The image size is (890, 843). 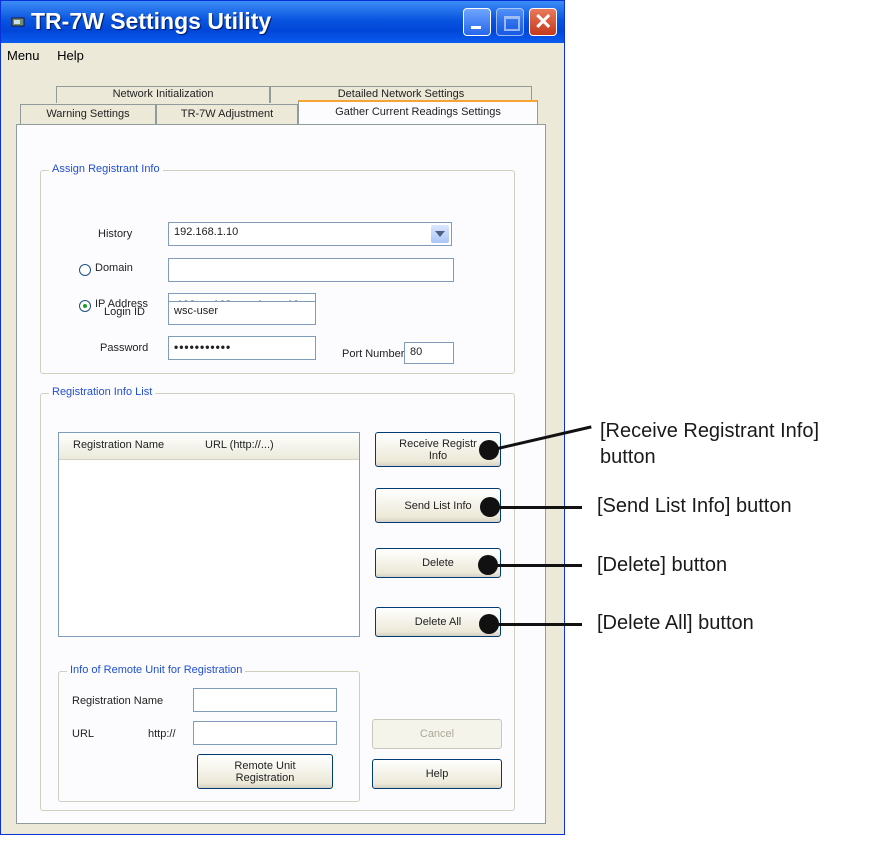 What do you see at coordinates (628, 457) in the screenshot?
I see `callout-receive-line2: button` at bounding box center [628, 457].